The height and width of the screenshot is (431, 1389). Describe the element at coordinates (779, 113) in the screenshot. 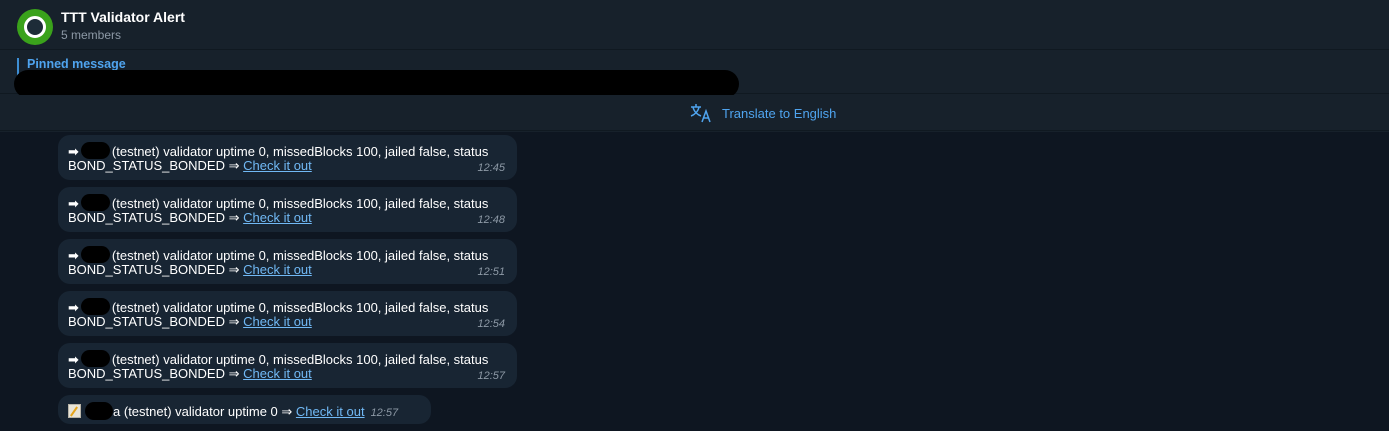

I see `translate-button: Translate to English` at that location.